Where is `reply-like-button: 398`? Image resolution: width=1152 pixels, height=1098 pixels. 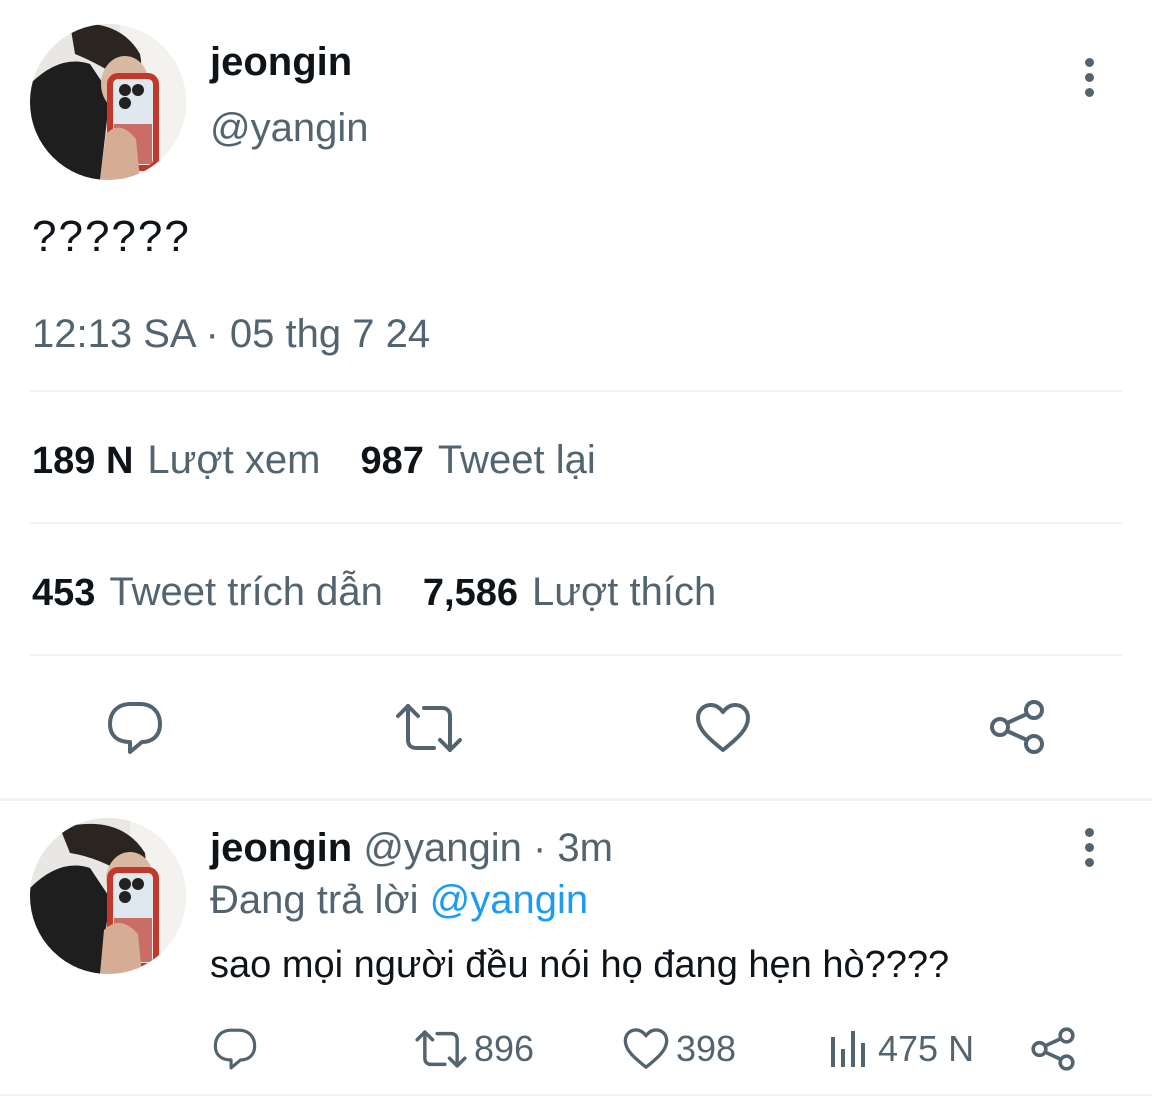 reply-like-button: 398 is located at coordinates (679, 1049).